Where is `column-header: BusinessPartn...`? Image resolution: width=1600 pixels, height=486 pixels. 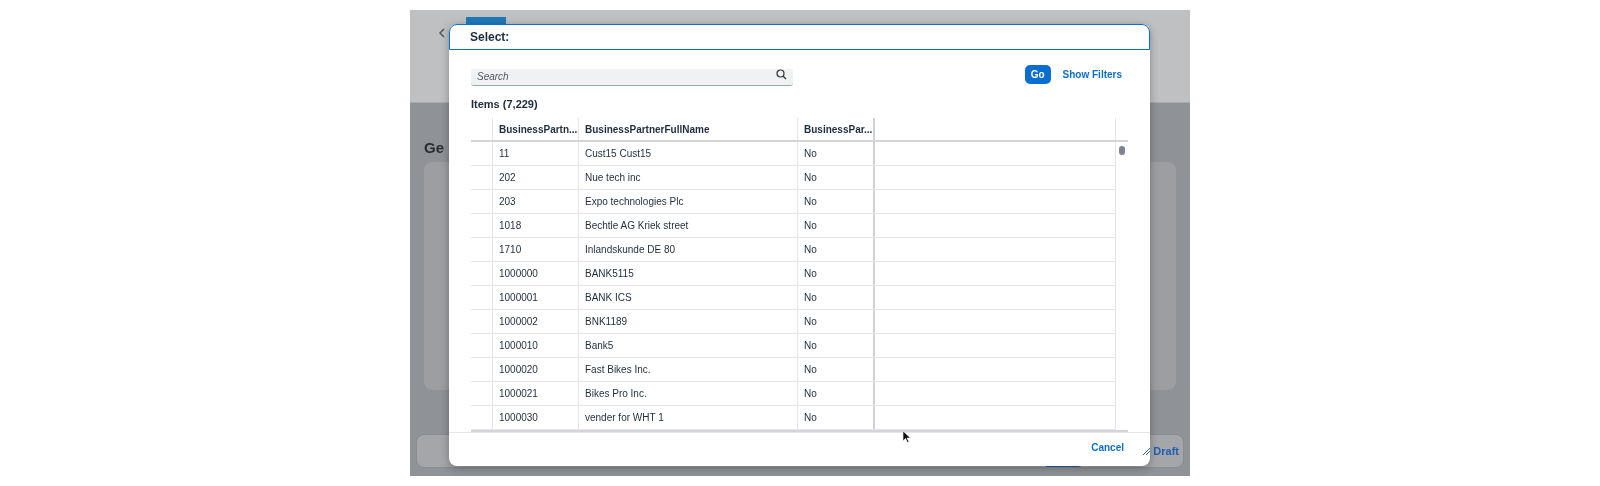
column-header: BusinessPartn... is located at coordinates (535, 129).